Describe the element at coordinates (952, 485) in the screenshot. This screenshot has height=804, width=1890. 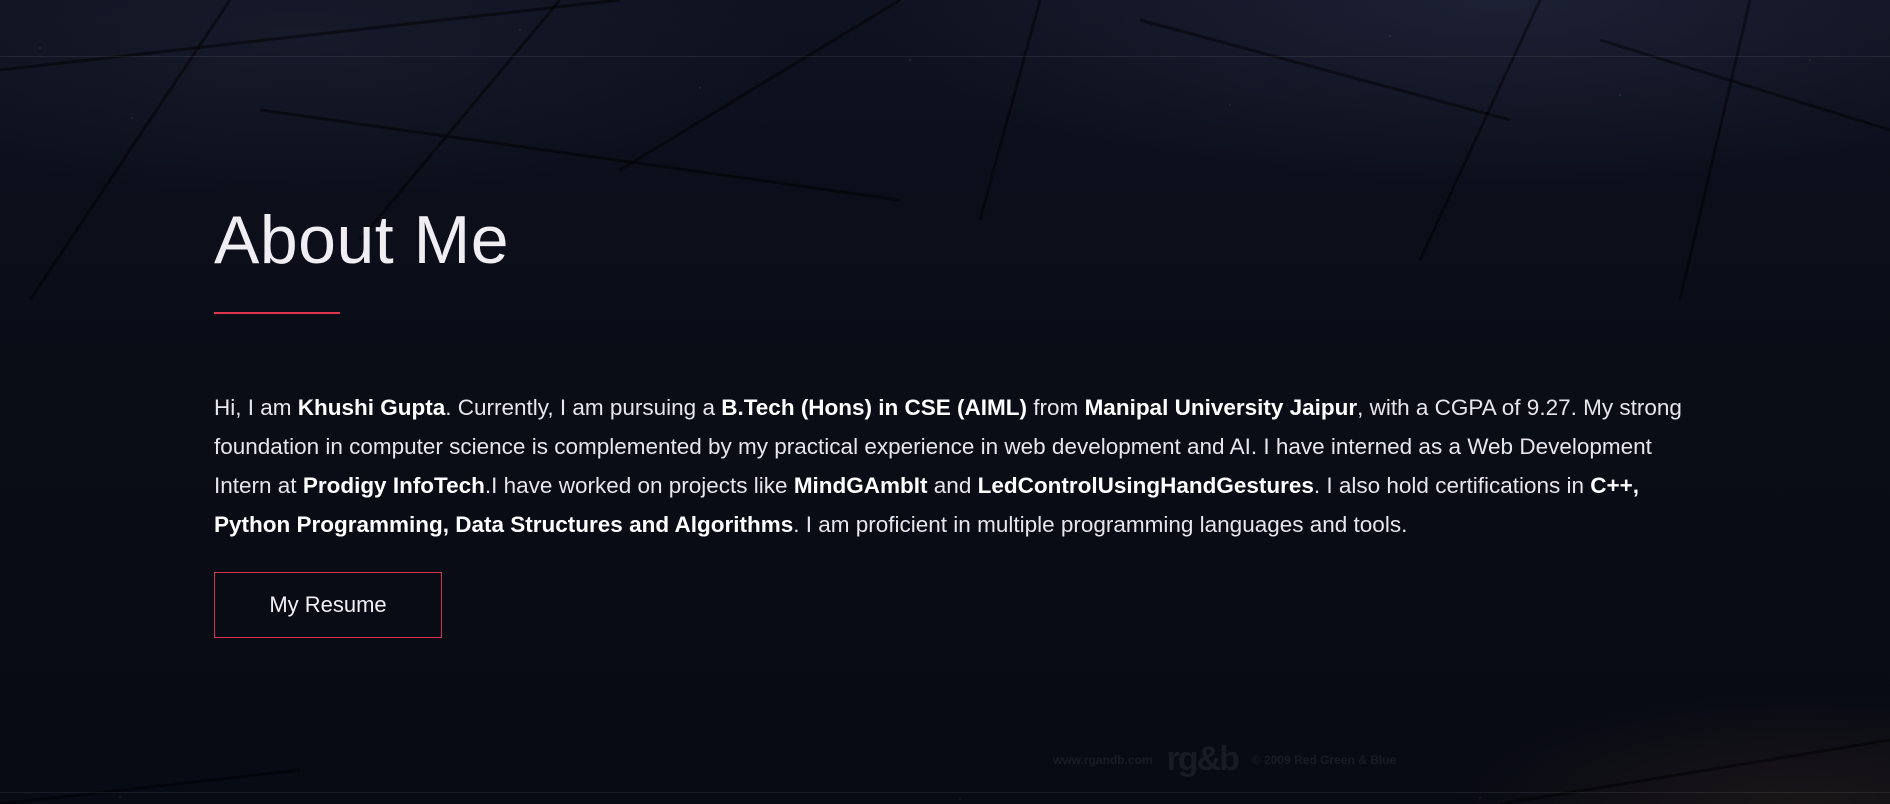
I see `paragraph-text: and` at that location.